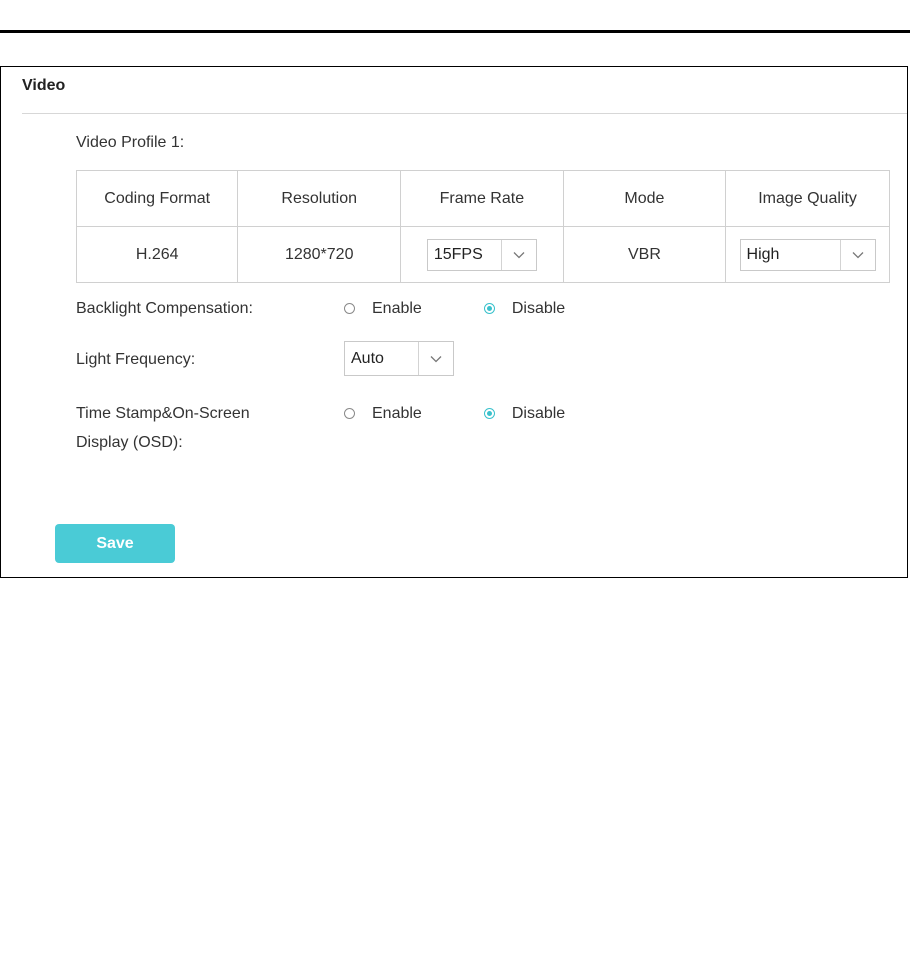 This screenshot has height=955, width=910. I want to click on backlight-disable-option: Disable, so click(524, 308).